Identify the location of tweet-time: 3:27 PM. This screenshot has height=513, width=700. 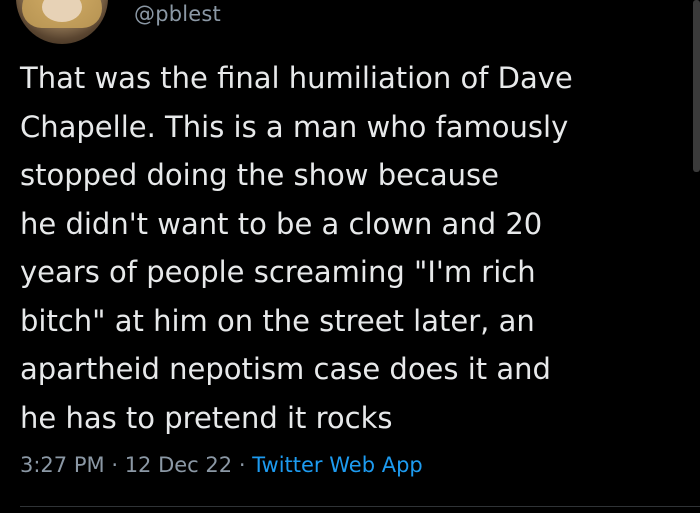
(62, 465).